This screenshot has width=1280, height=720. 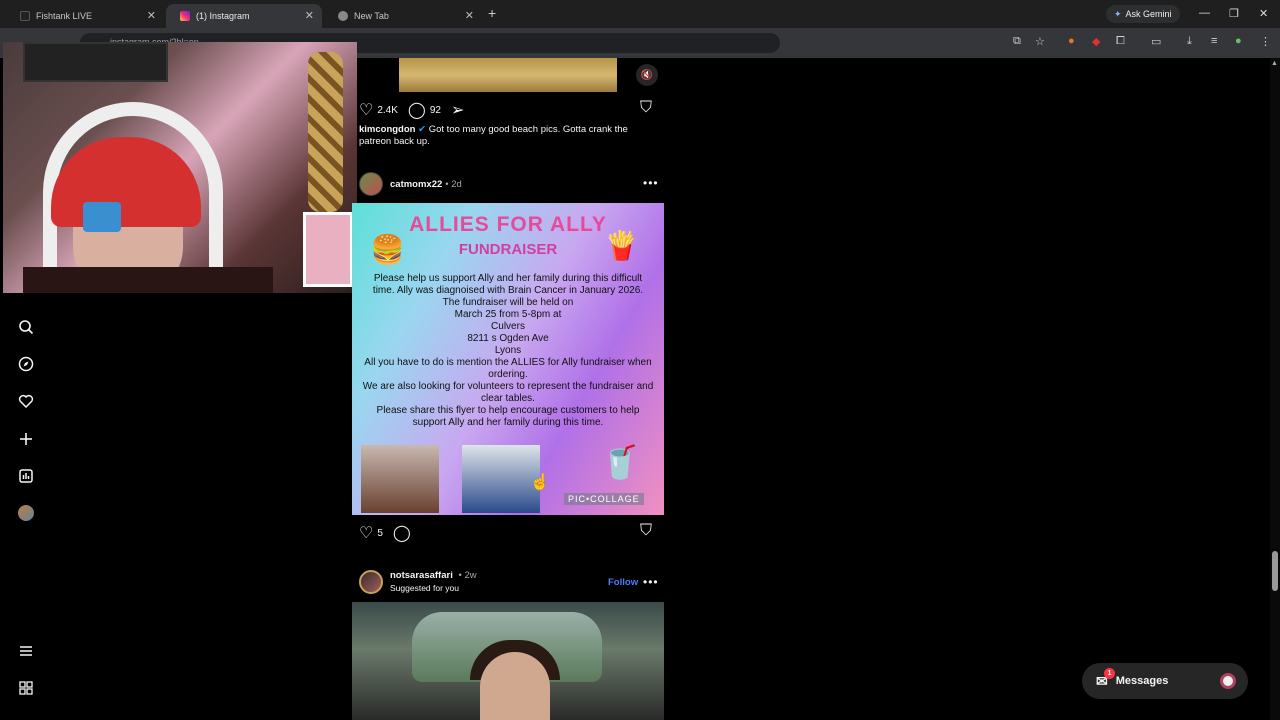 What do you see at coordinates (95, 62) in the screenshot?
I see `webcam-background-monitor` at bounding box center [95, 62].